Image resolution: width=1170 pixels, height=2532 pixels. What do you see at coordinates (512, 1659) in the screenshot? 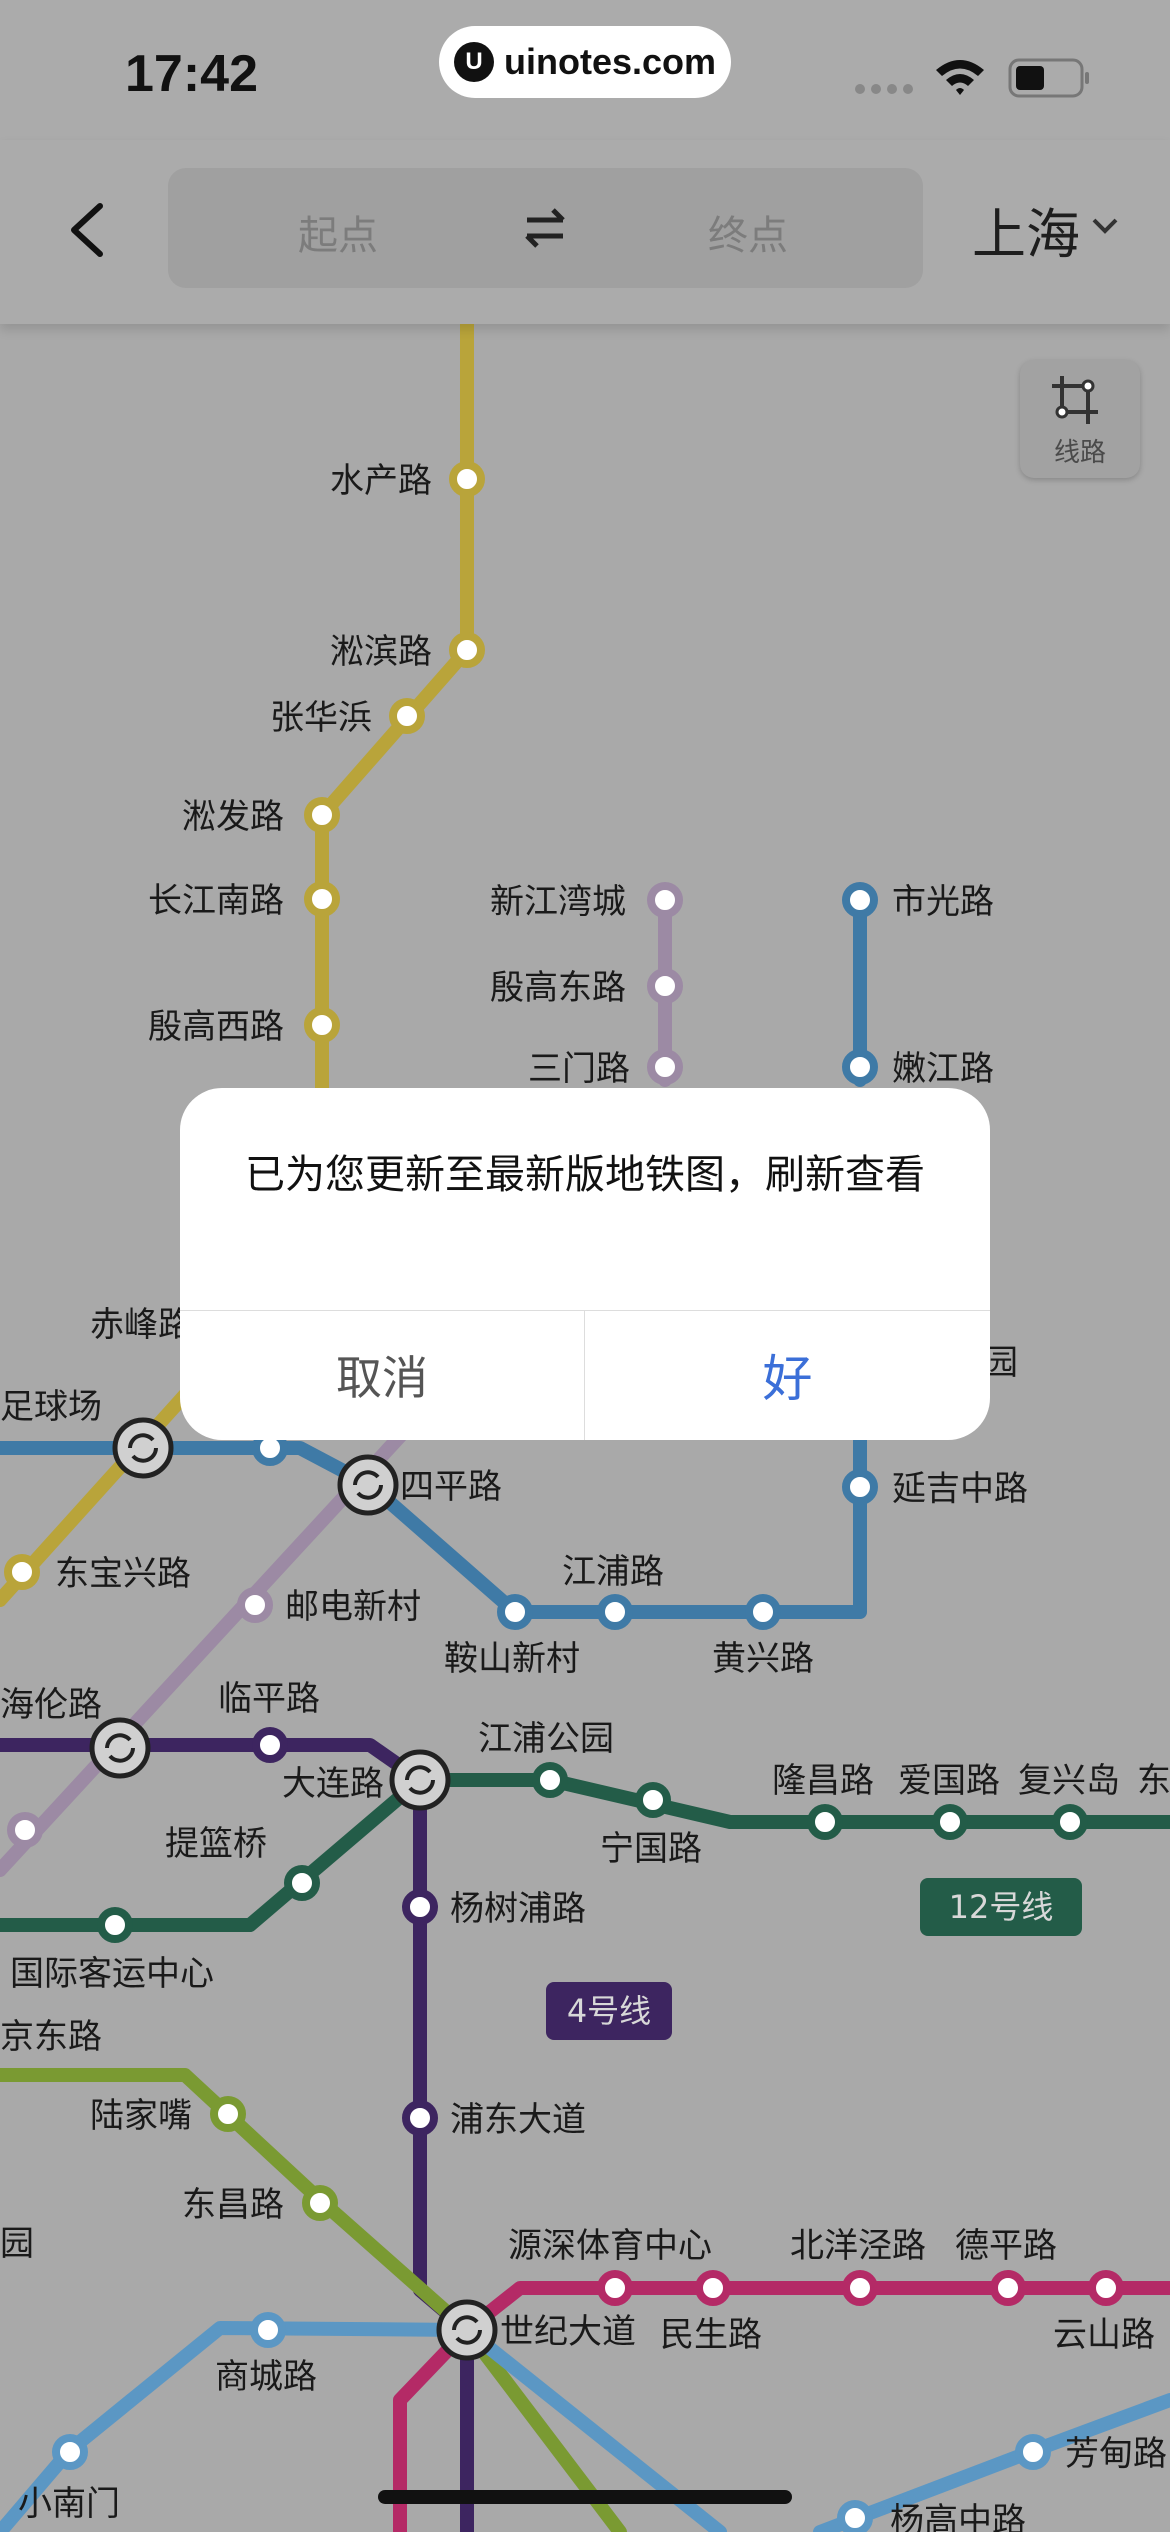
I see `station-label: 鞍山新村` at bounding box center [512, 1659].